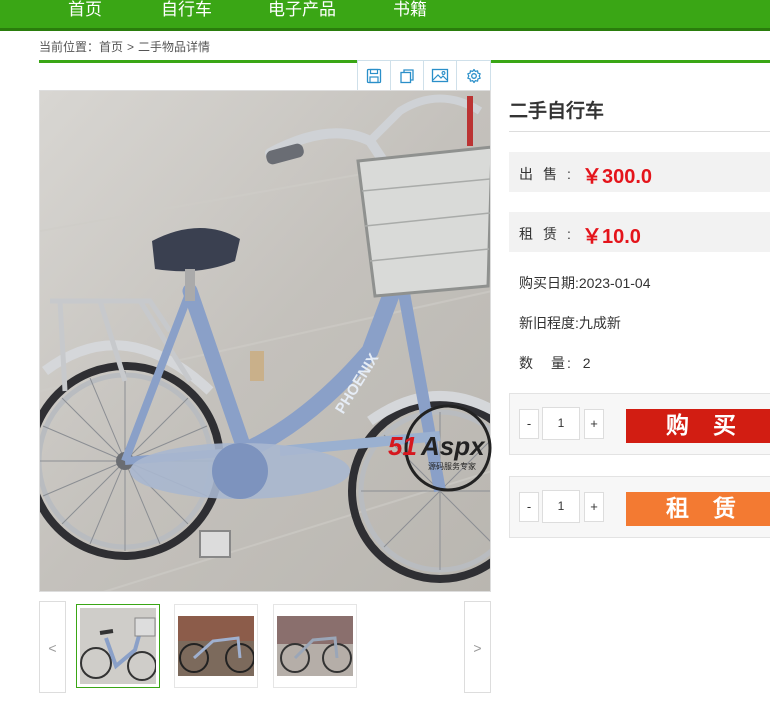  What do you see at coordinates (586, 363) in the screenshot?
I see `quantity-value: 2` at bounding box center [586, 363].